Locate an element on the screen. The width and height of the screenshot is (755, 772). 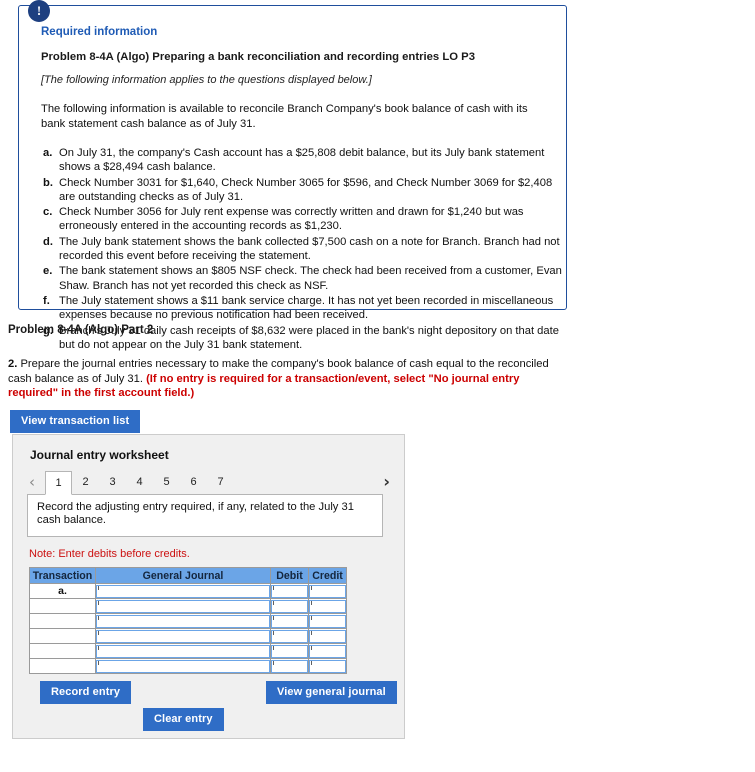
record-entry-button: Record entry is located at coordinates (86, 692).